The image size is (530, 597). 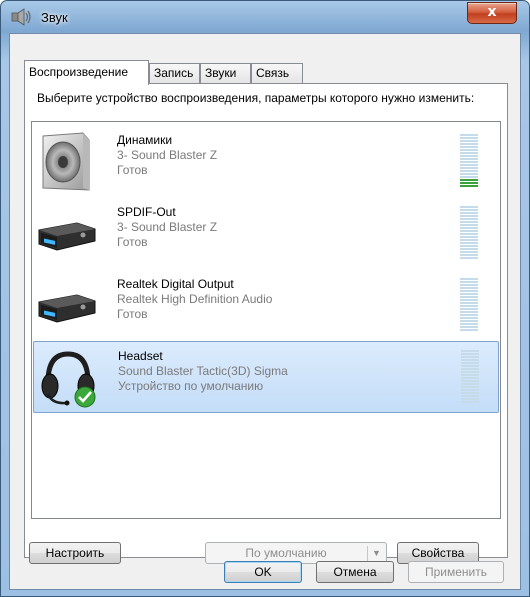 I want to click on close-icon: x, so click(x=492, y=12).